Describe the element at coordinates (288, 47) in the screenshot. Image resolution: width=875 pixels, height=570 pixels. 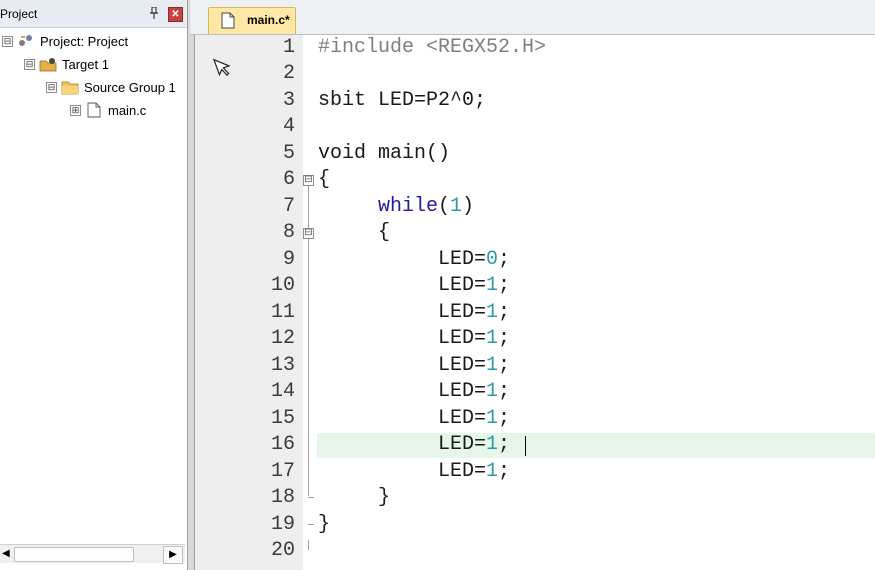
I see `line-number: 1` at that location.